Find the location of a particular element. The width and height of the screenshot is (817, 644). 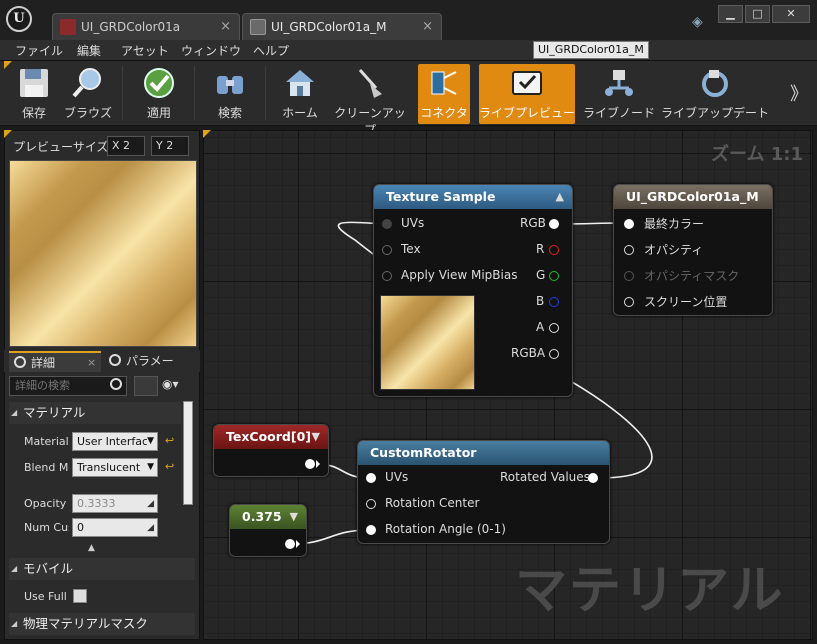

pin-a-output is located at coordinates (554, 328).